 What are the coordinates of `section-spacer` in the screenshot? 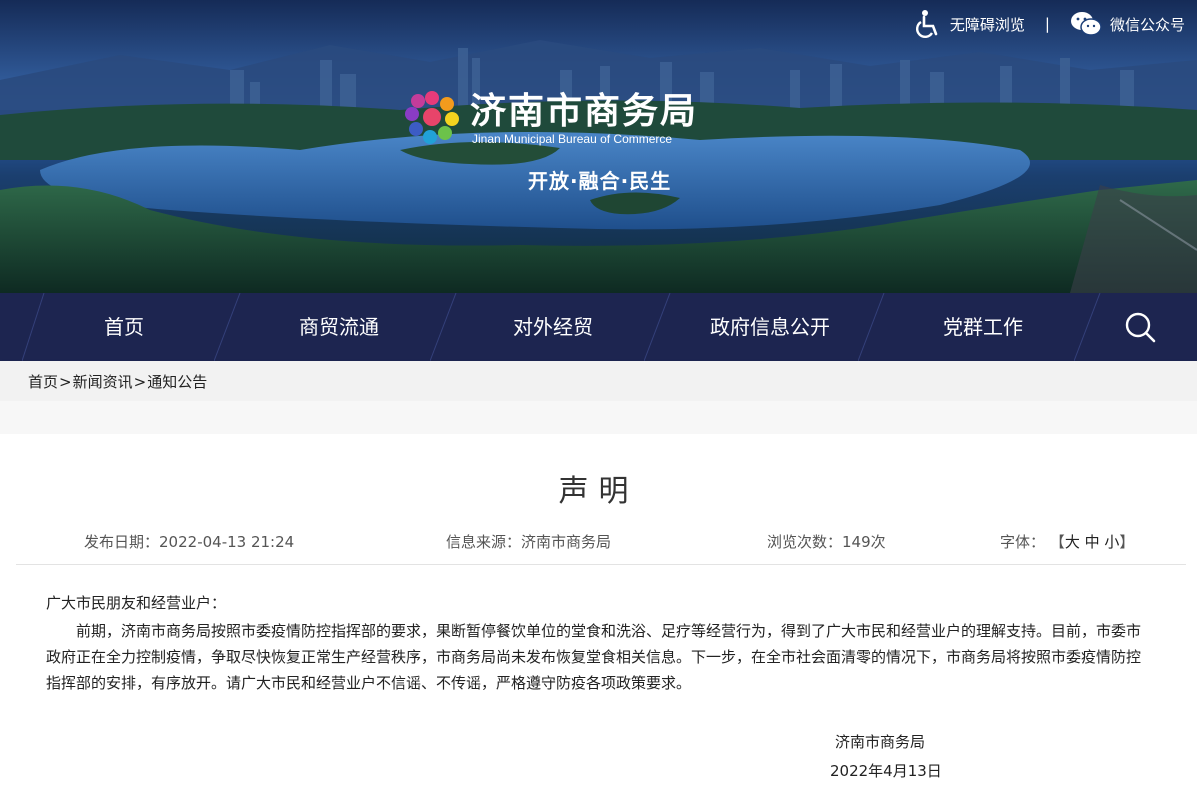 It's located at (598, 417).